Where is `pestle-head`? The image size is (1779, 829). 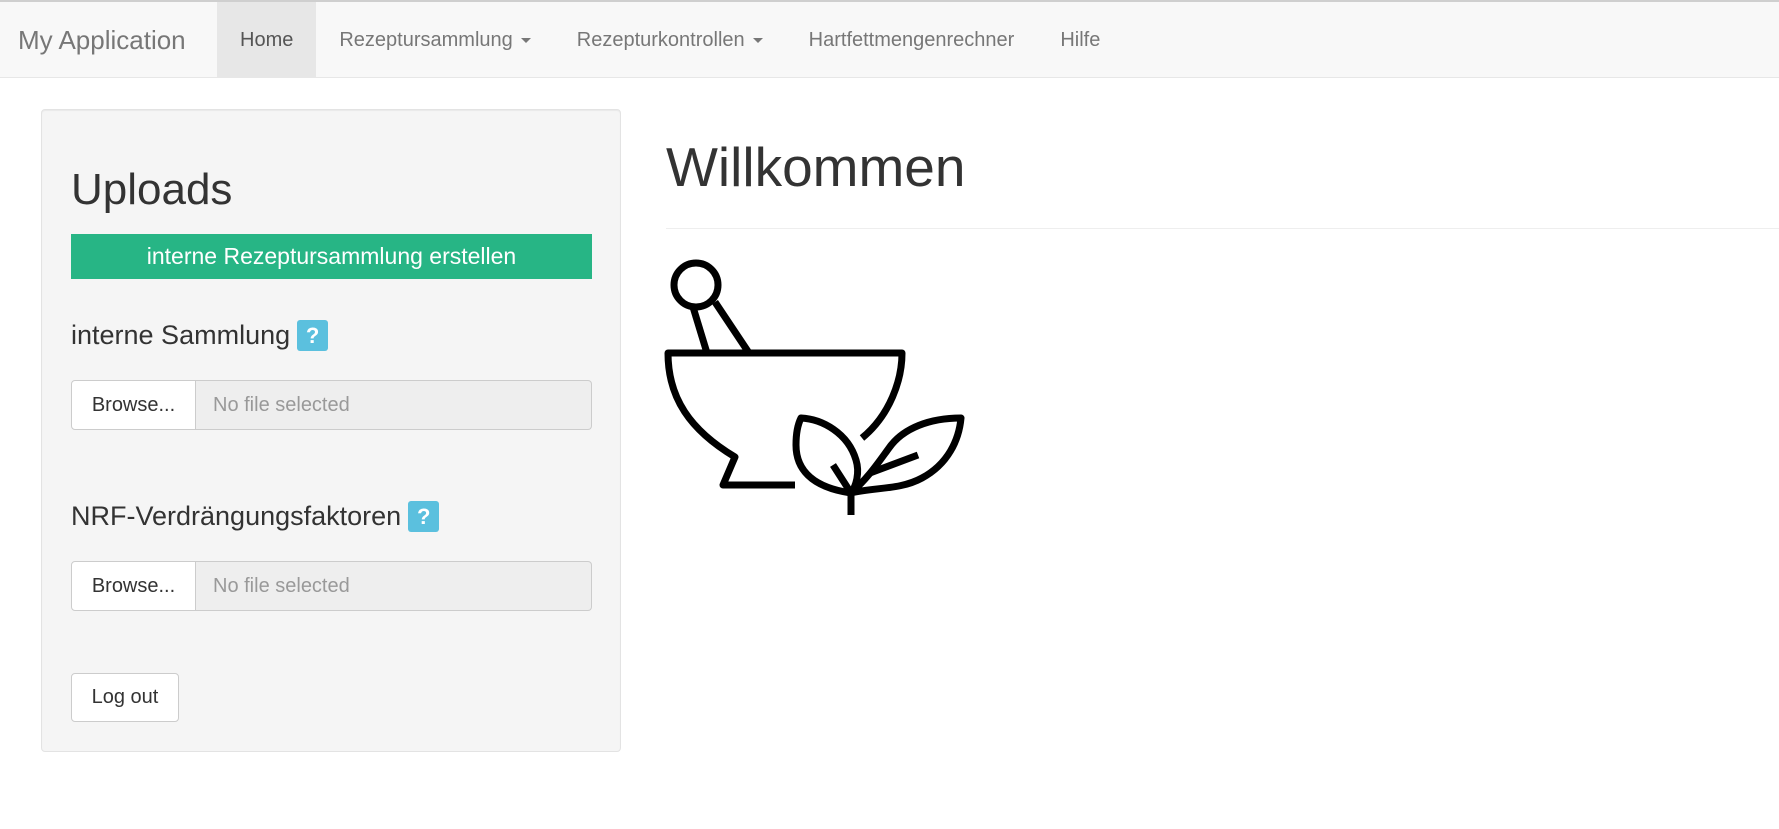
pestle-head is located at coordinates (696, 285).